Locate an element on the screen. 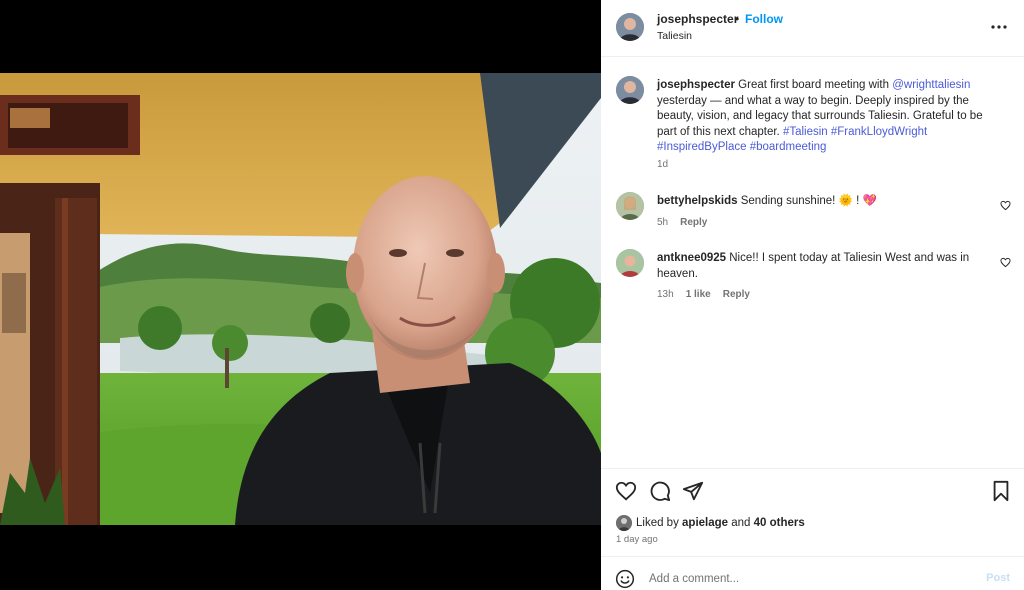 The height and width of the screenshot is (590, 1024). comment-meta: 5h Reply is located at coordinates (688, 222).